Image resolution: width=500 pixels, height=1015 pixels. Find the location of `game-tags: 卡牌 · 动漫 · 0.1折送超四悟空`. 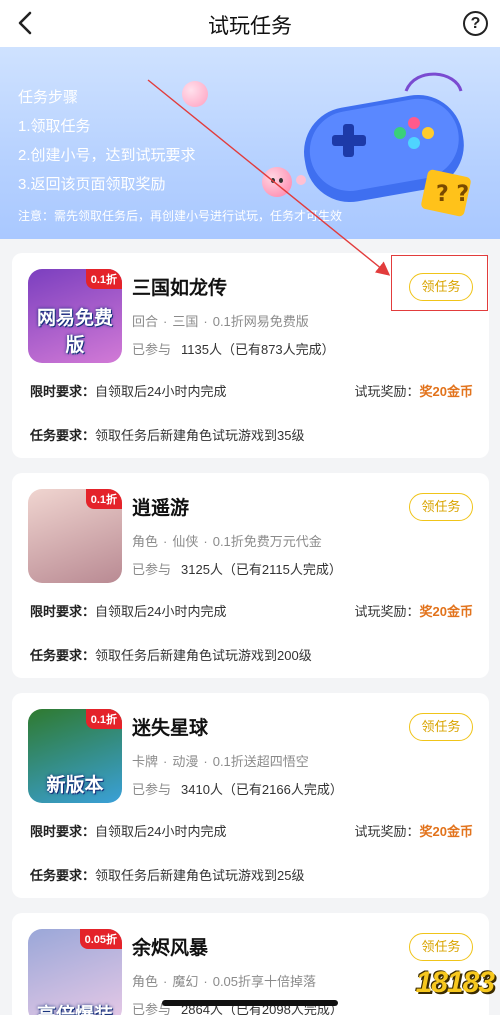

game-tags: 卡牌 · 动漫 · 0.1折送超四悟空 is located at coordinates (220, 761).